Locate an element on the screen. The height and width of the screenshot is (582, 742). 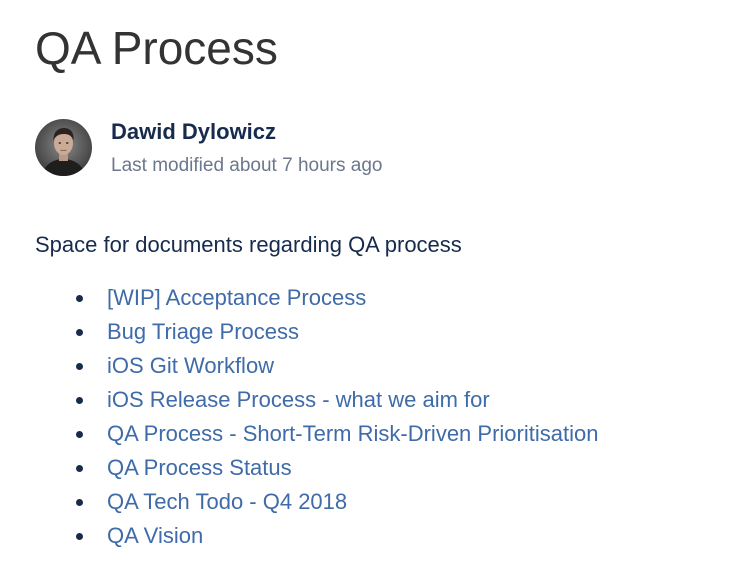
space-description: Space for documents regarding QA process is located at coordinates (248, 244).